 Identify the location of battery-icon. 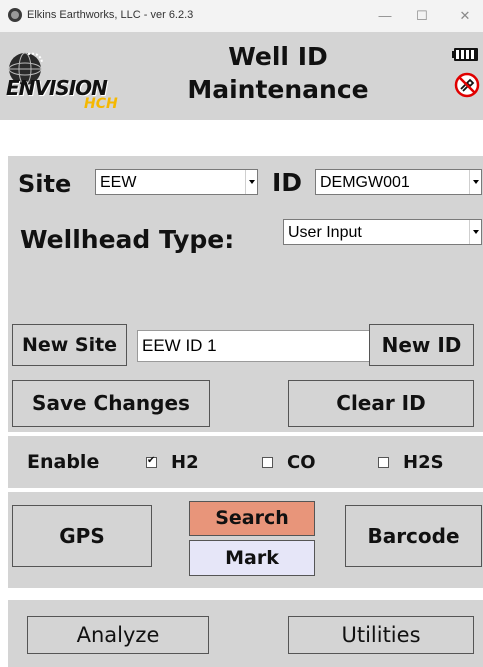
(465, 54).